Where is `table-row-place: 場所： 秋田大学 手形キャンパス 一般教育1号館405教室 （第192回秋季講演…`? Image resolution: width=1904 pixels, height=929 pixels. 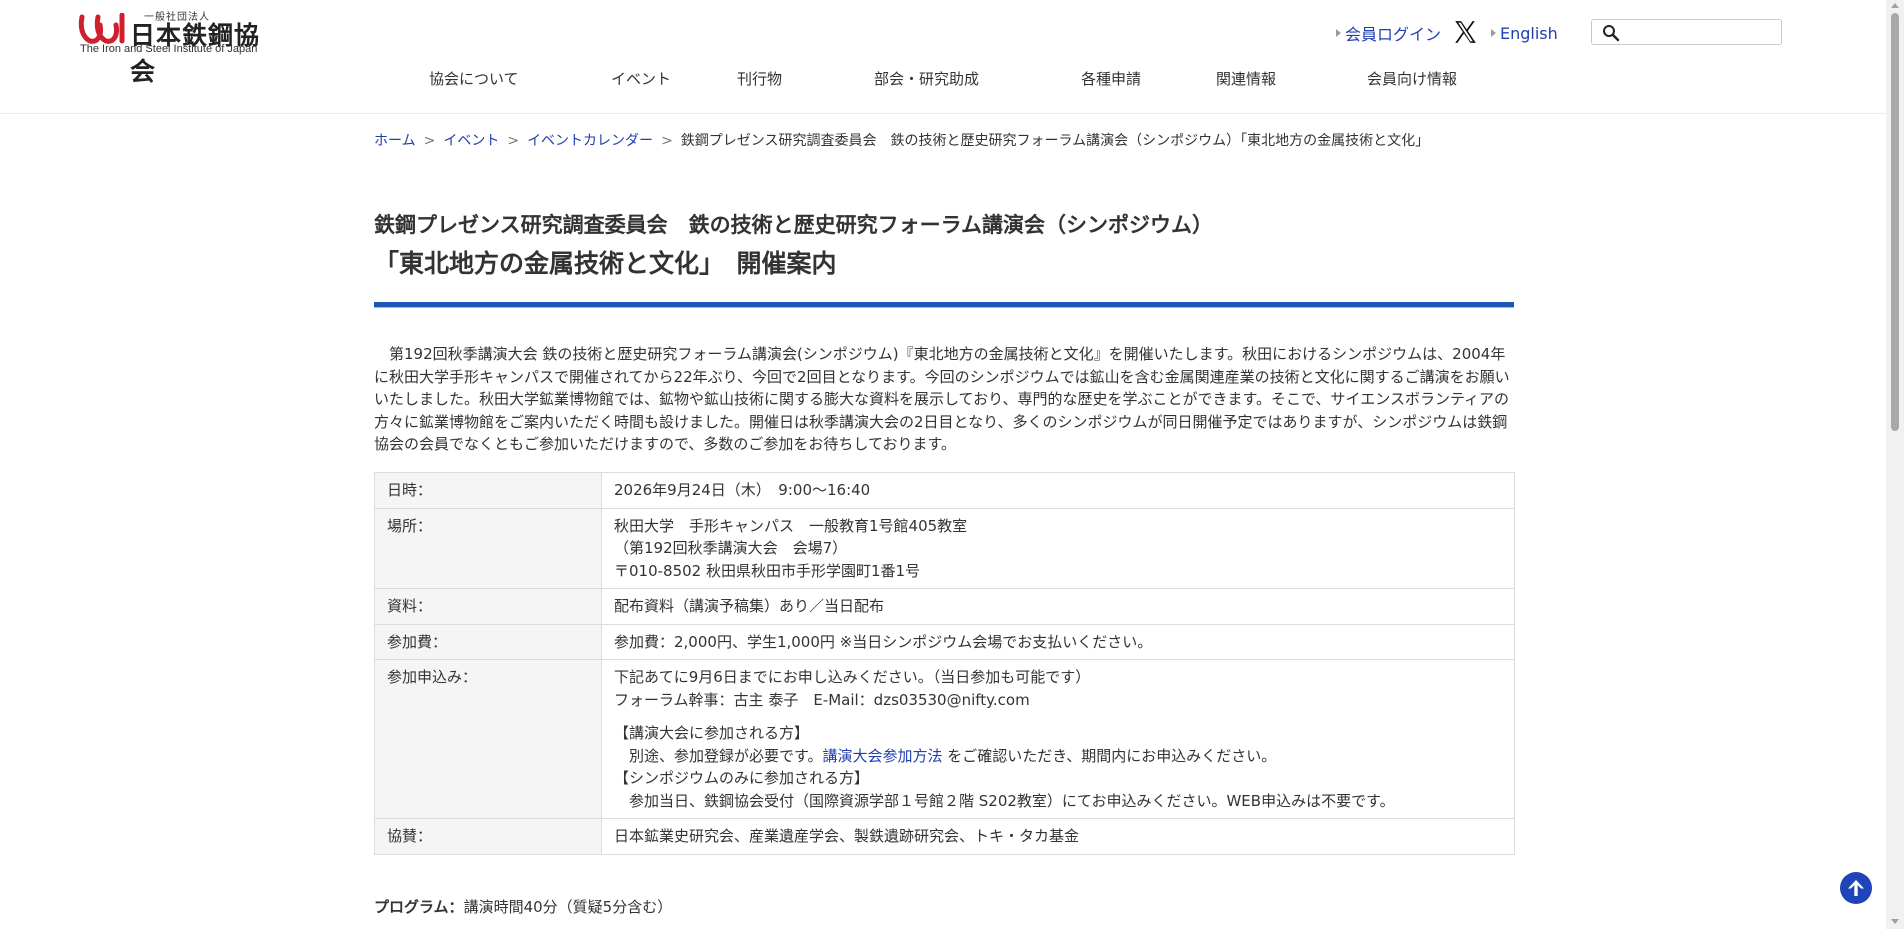
table-row-place: 場所： 秋田大学 手形キャンパス 一般教育1号館405教室 （第192回秋季講演… is located at coordinates (944, 548).